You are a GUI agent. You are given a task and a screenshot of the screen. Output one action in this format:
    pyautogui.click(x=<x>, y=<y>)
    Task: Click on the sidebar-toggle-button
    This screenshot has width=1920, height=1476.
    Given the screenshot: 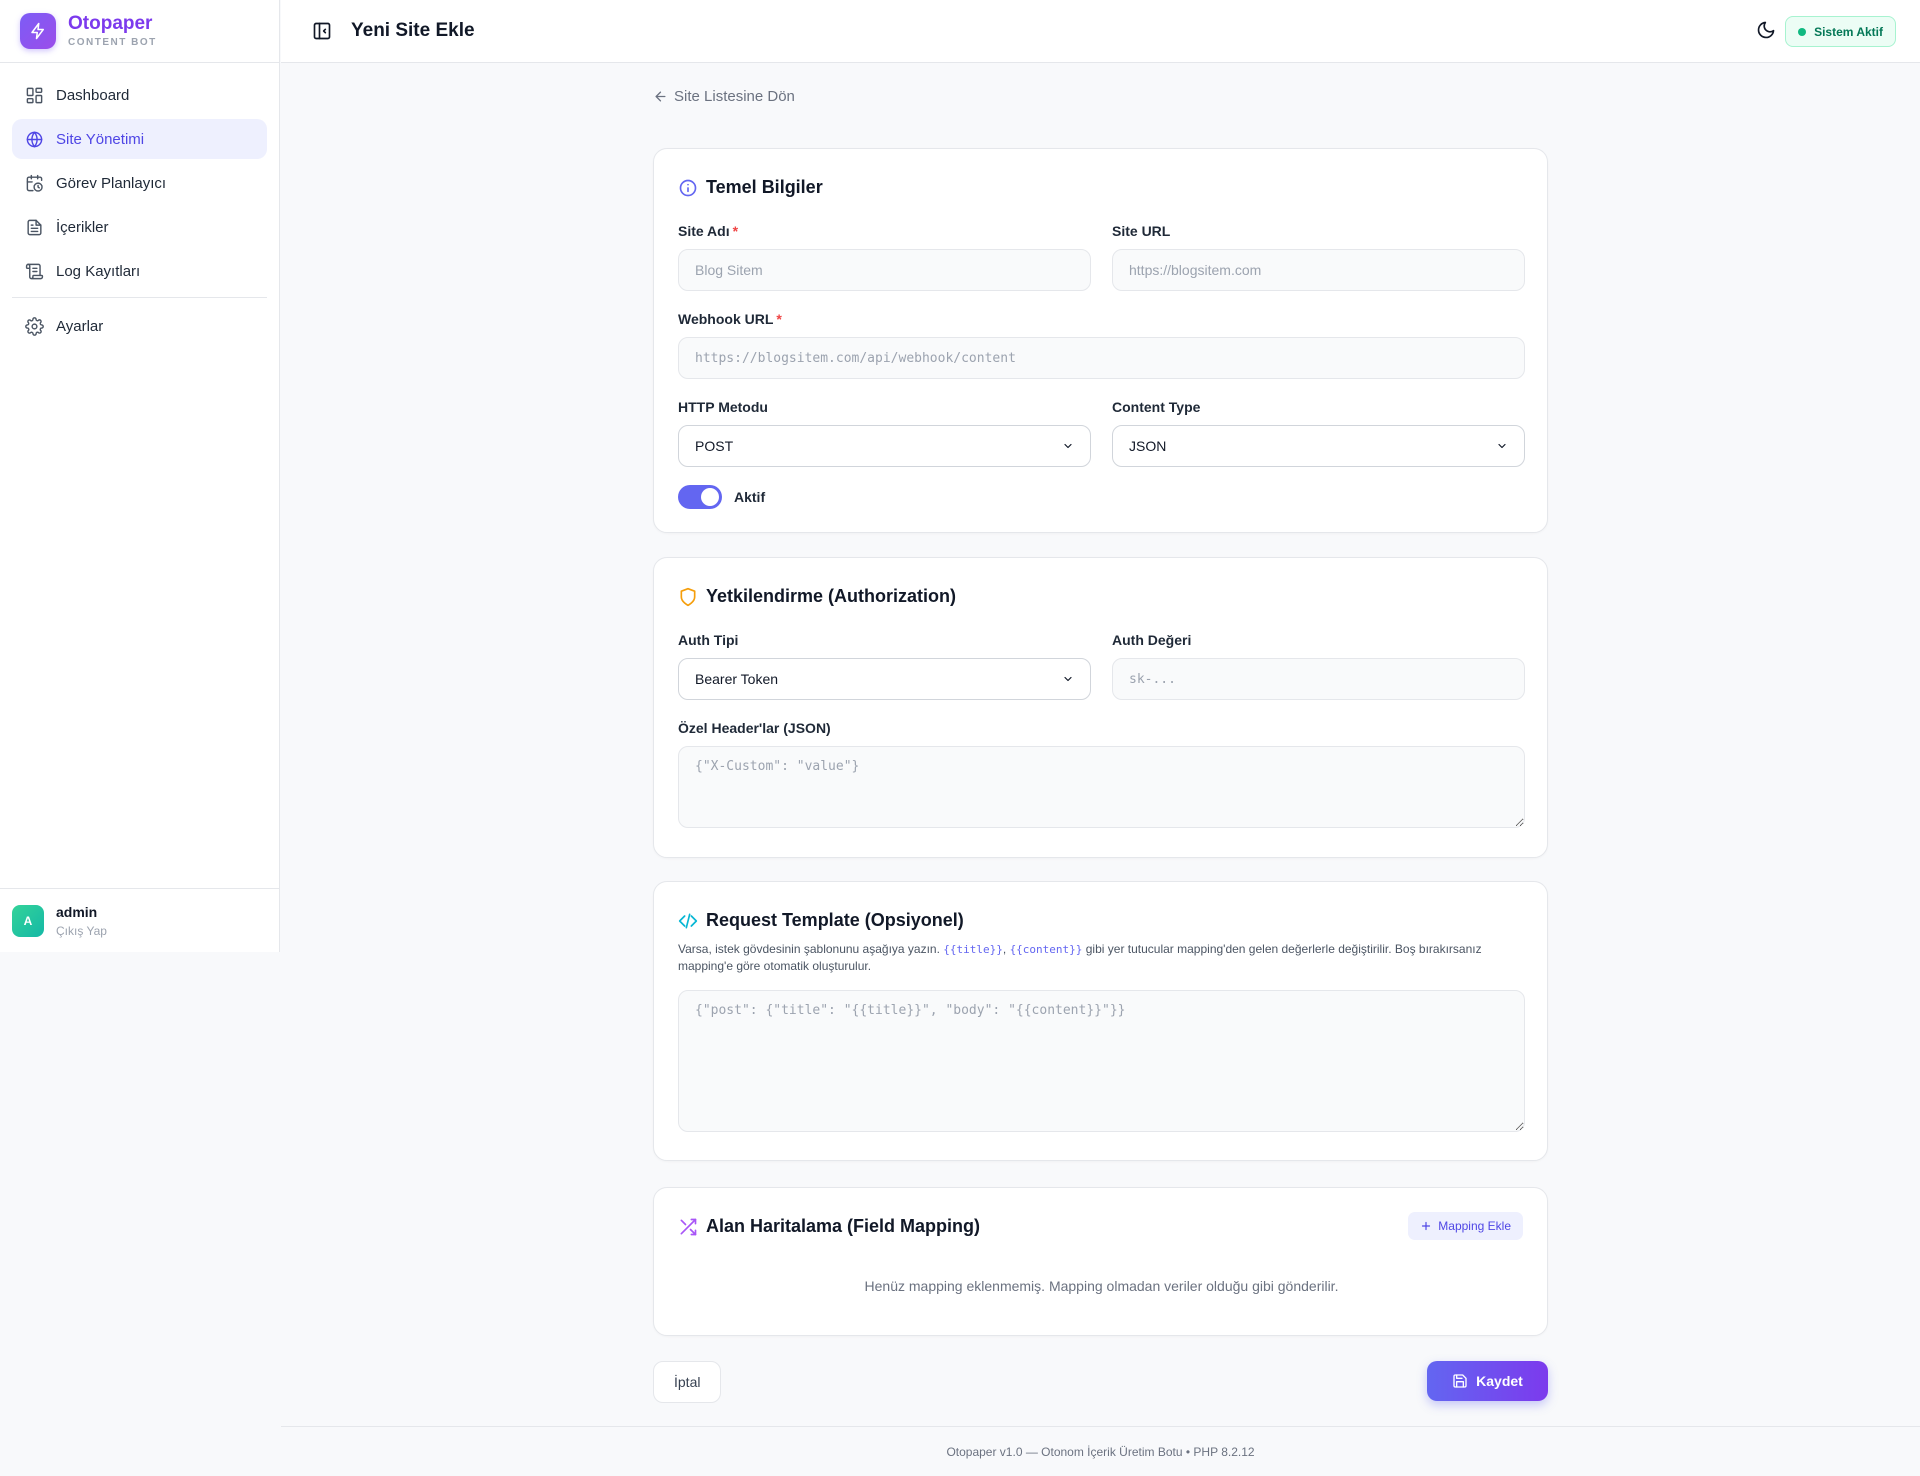 What is the action you would take?
    pyautogui.click(x=322, y=31)
    